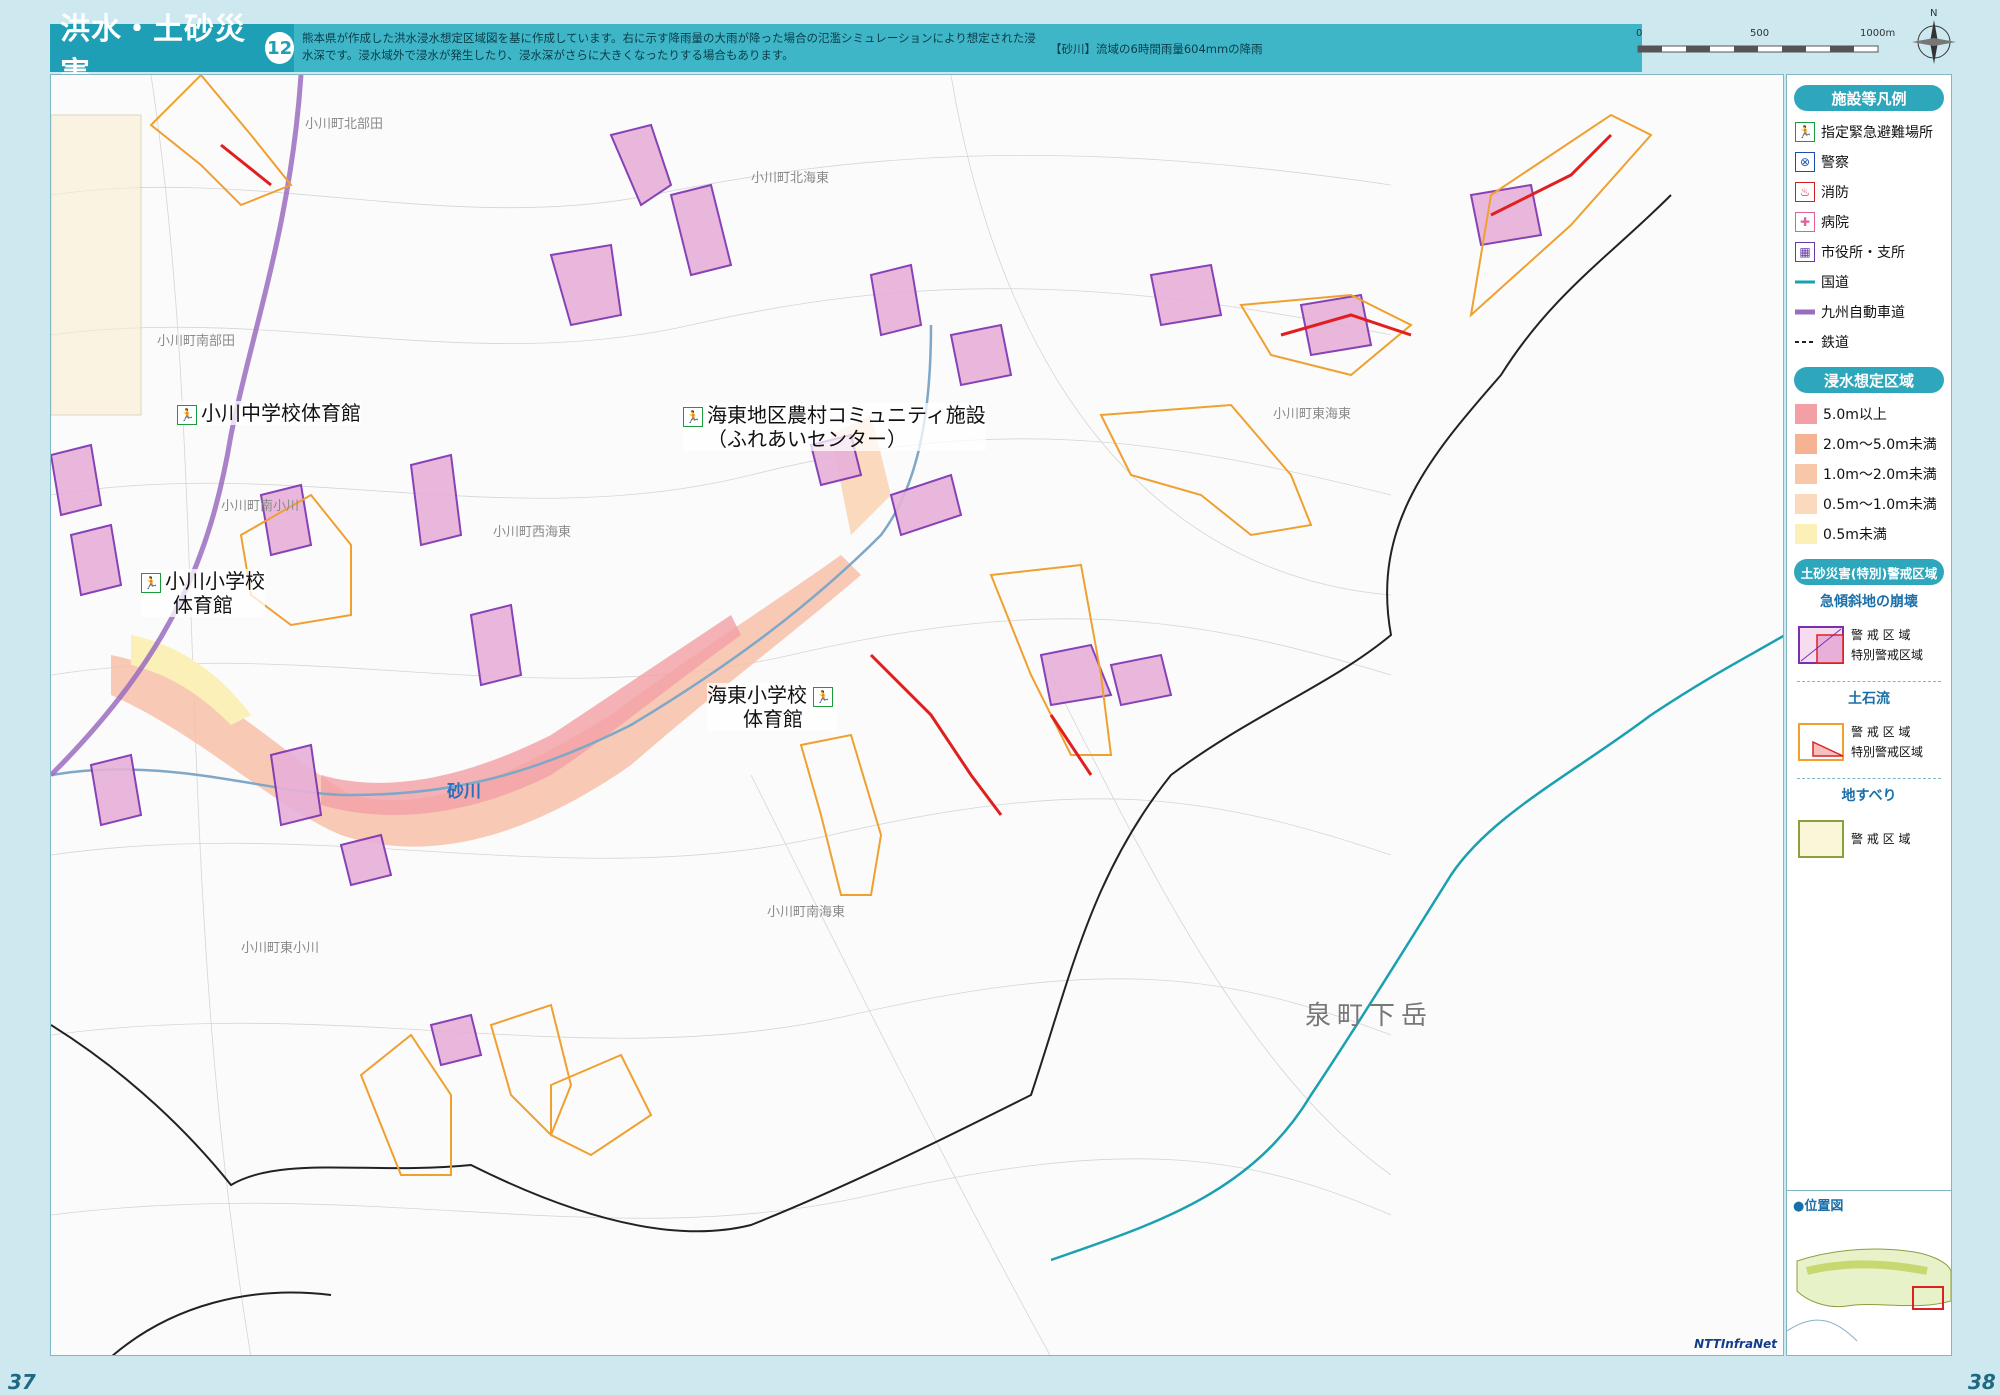 Image resolution: width=2000 pixels, height=1395 pixels. Describe the element at coordinates (96, 265) in the screenshot. I see `urban-area` at that location.